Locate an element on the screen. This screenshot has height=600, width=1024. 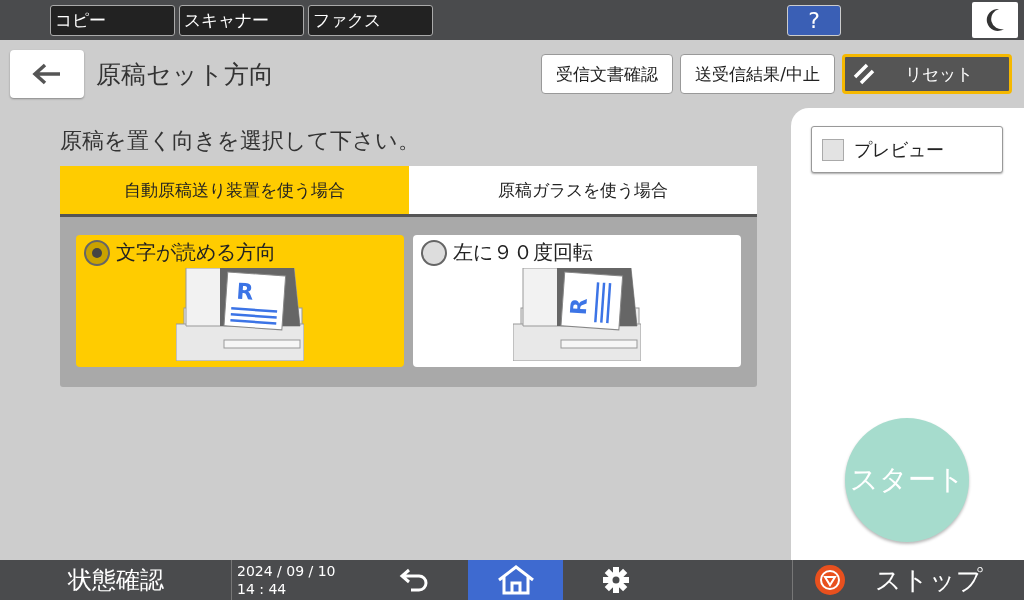
home-icon is located at coordinates (515, 580).